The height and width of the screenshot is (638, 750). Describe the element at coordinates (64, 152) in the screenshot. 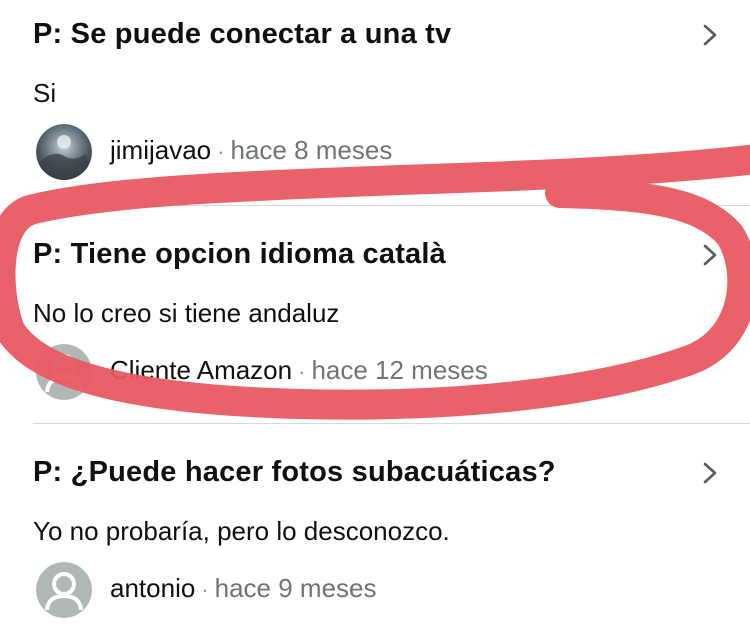

I see `user-photo-avatar` at that location.